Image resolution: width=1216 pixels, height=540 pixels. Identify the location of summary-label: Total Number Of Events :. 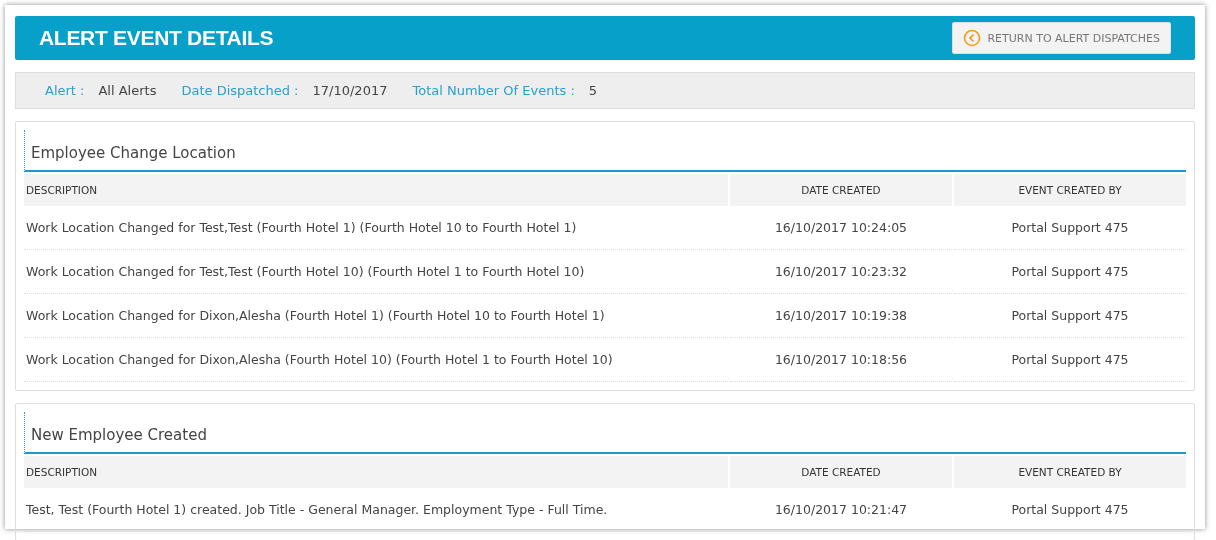
(493, 90).